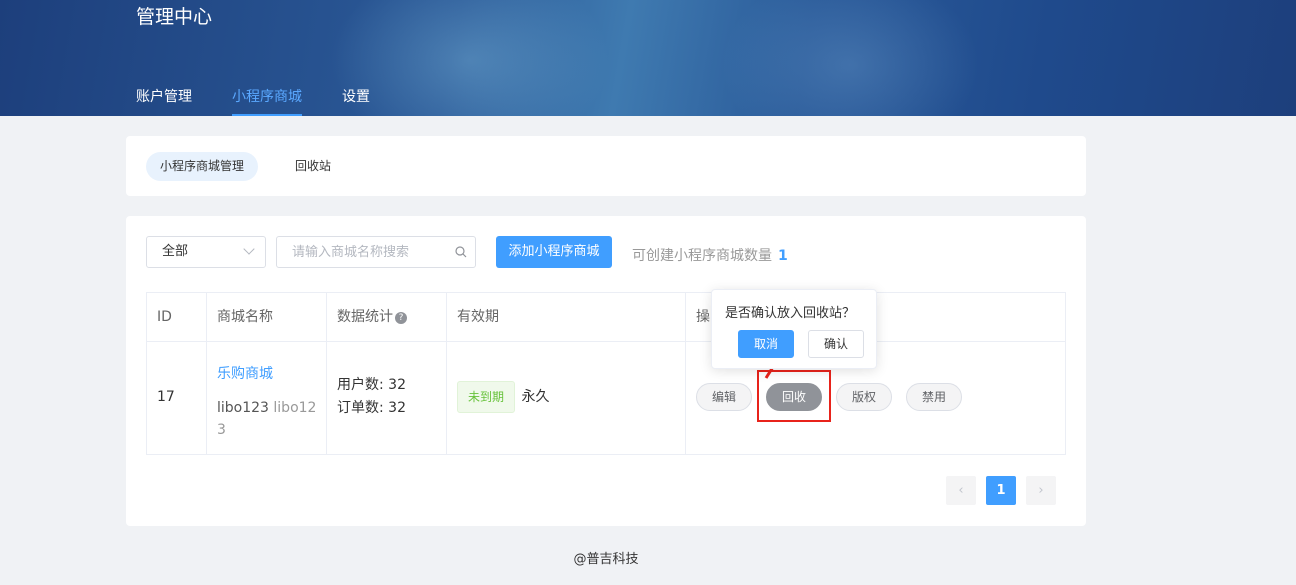  I want to click on main-nav: 账户管理 小程序商城 设置, so click(273, 101).